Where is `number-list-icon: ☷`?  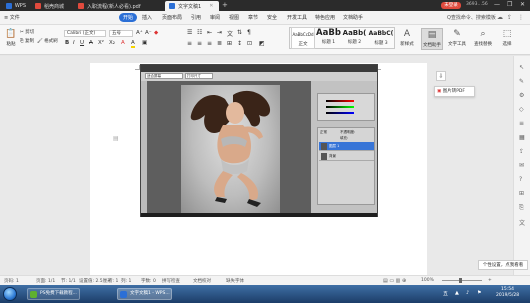
number-list-icon: ☷ is located at coordinates (199, 32).